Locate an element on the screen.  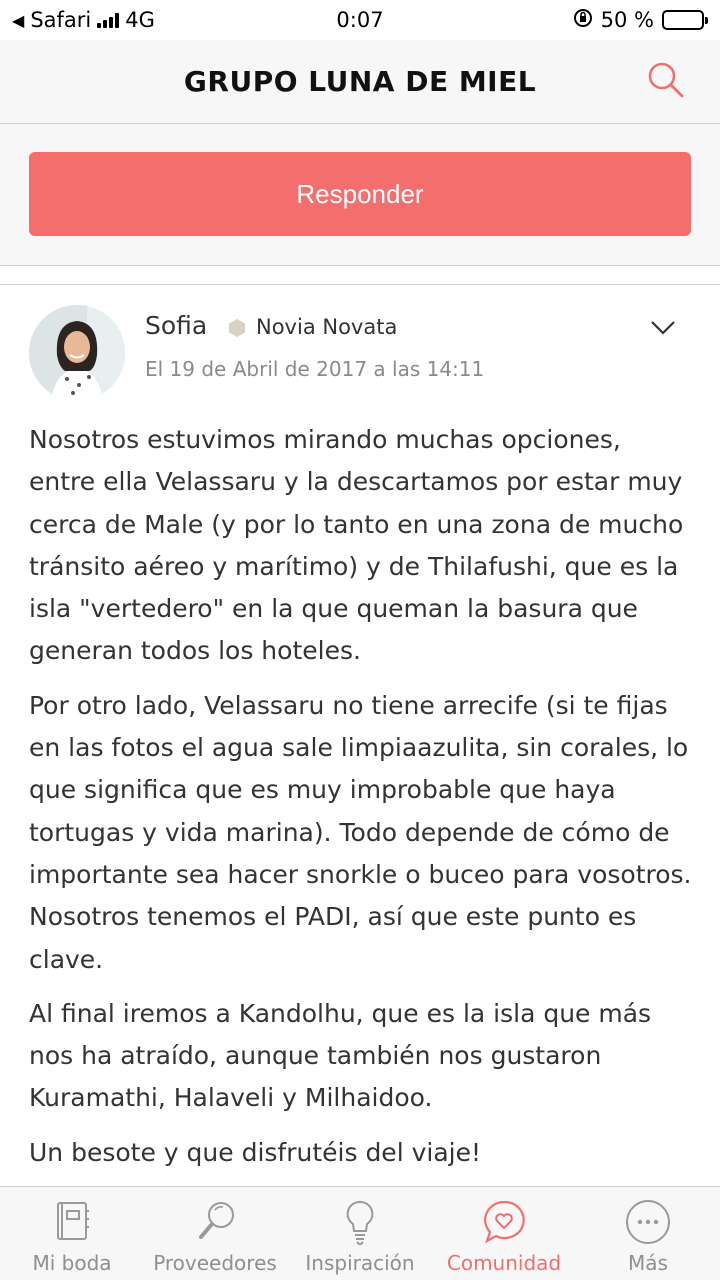
post-options-button is located at coordinates (663, 328).